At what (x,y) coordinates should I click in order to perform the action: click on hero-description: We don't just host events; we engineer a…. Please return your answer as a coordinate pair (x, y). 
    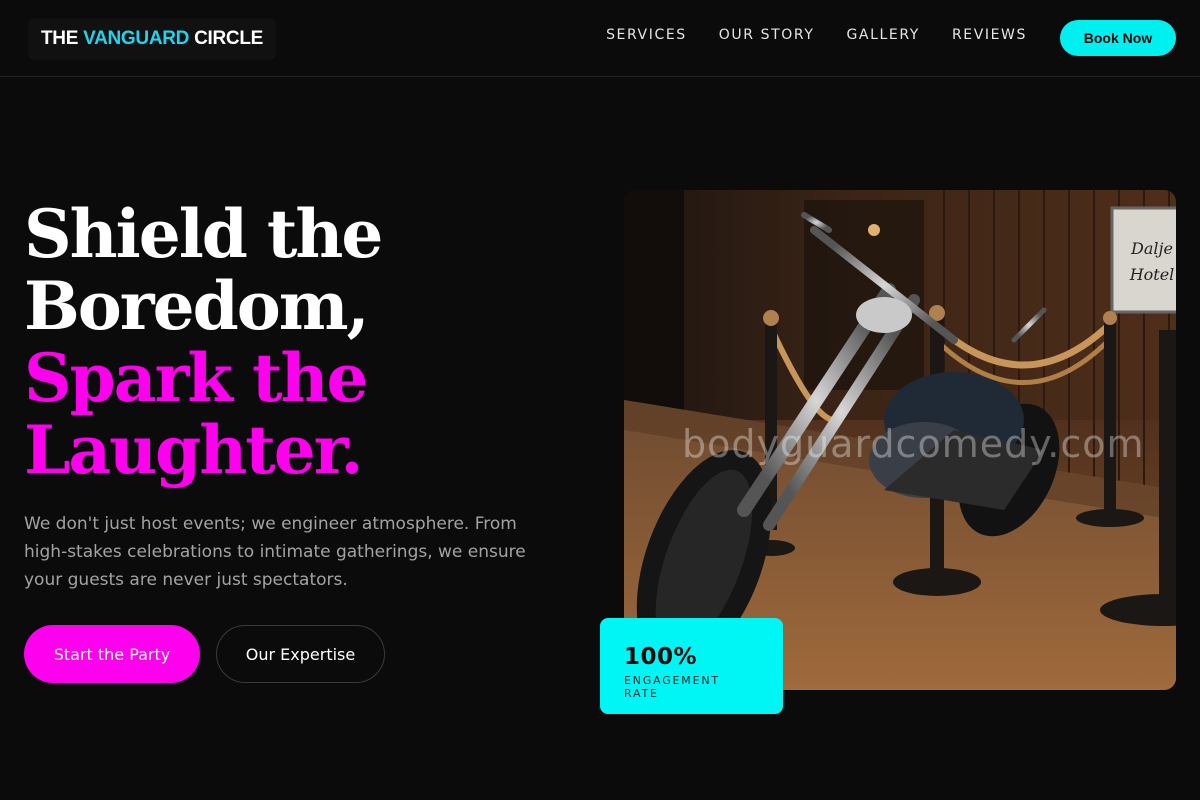
    Looking at the image, I should click on (275, 552).